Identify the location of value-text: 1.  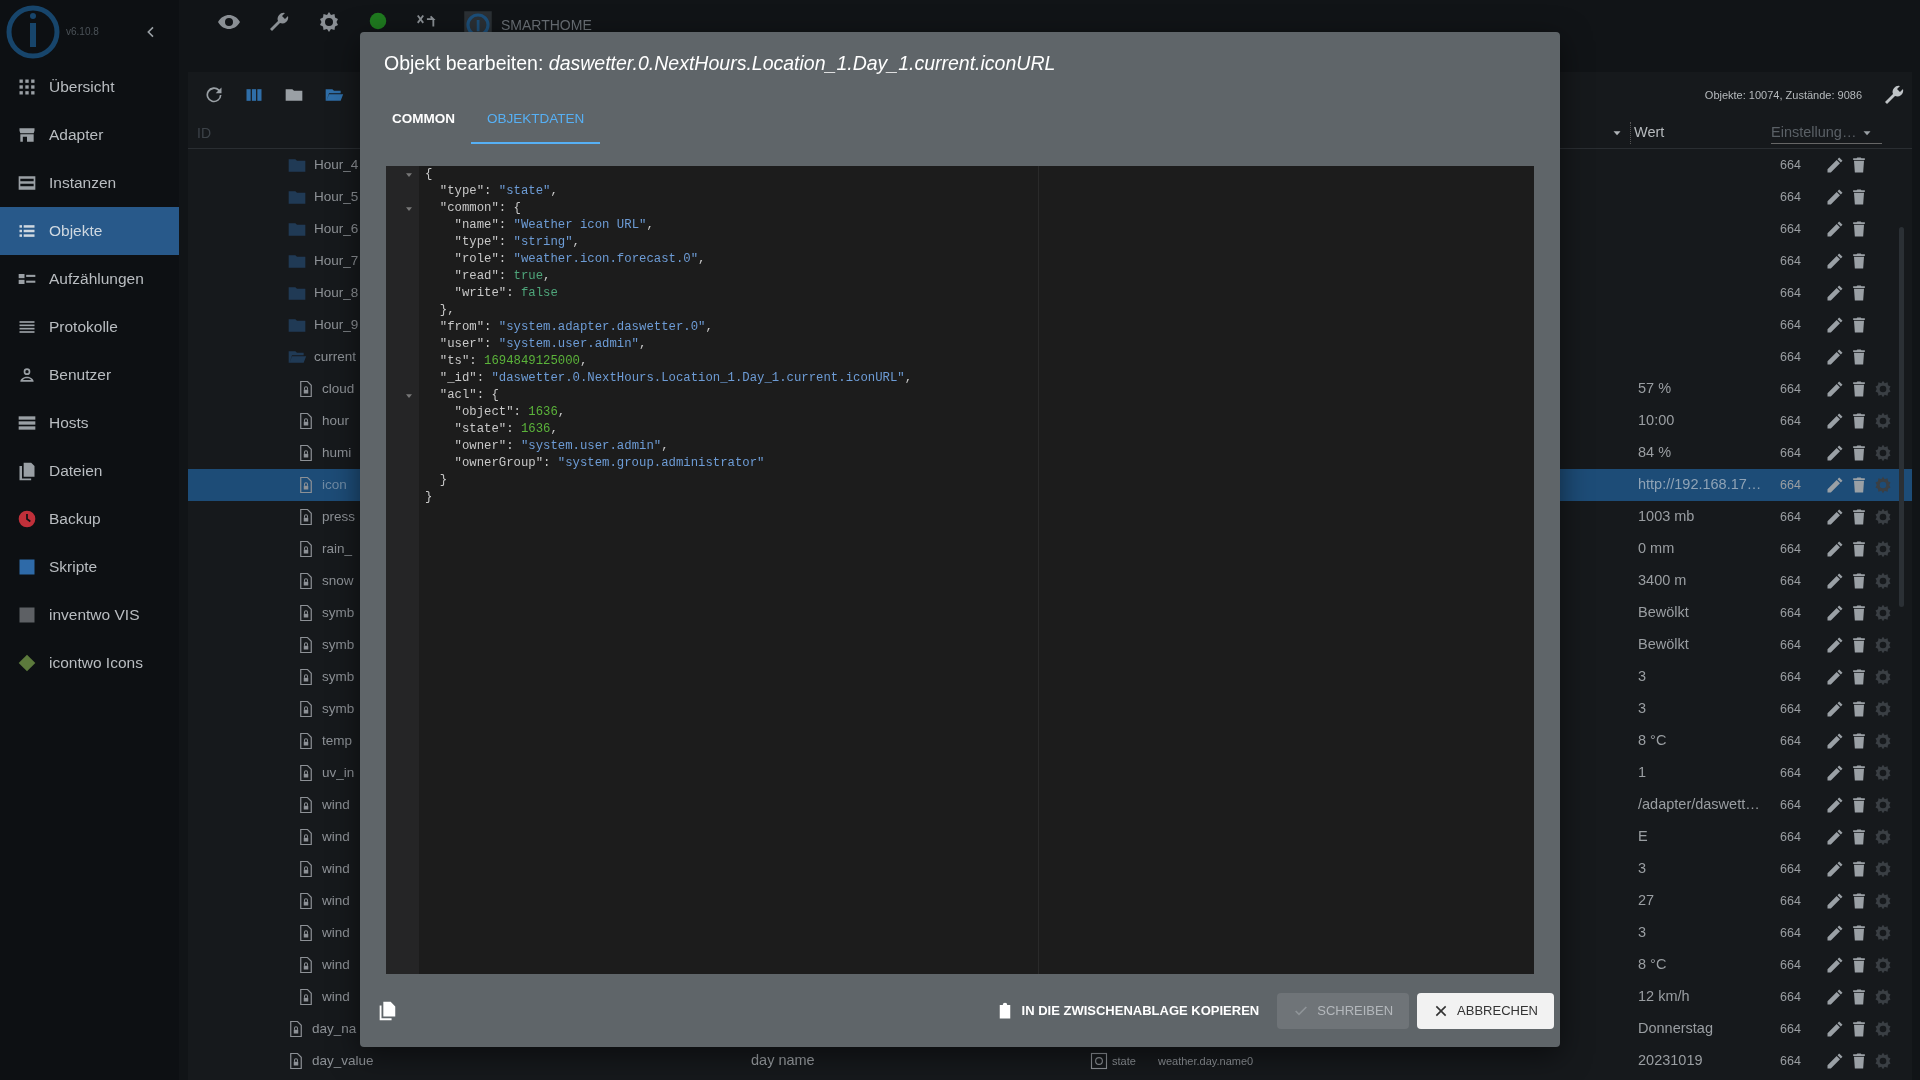
(1643, 773).